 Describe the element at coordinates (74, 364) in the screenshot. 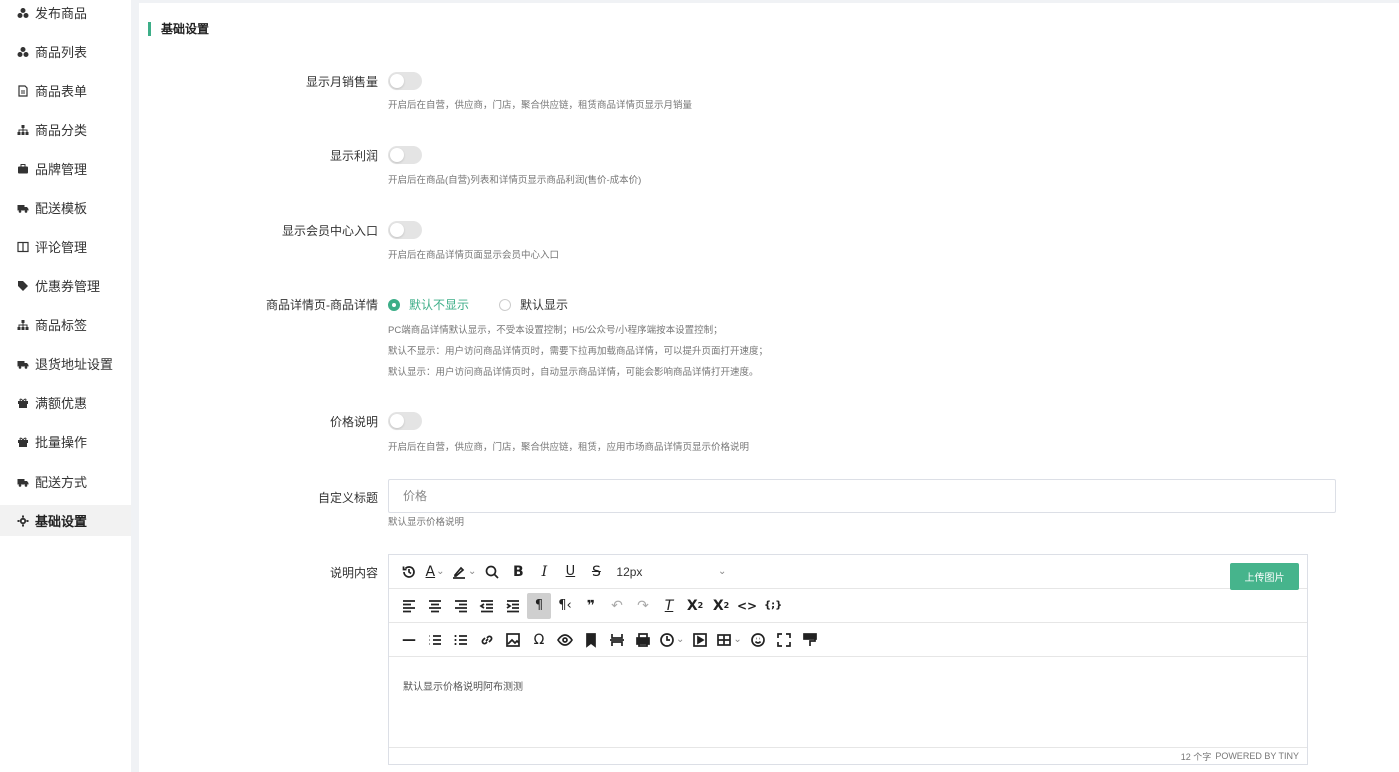

I see `sidebar-item-label: 退货地址设置` at that location.